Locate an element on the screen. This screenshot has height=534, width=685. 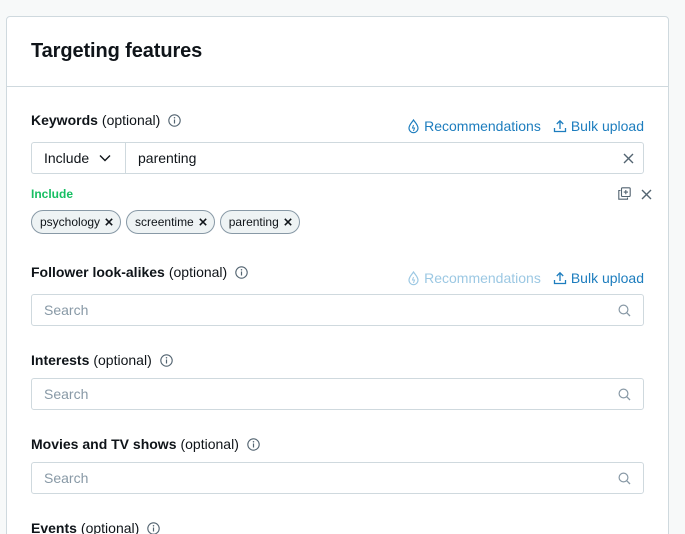
keywords-label-row: Keywords (optional) is located at coordinates (106, 120).